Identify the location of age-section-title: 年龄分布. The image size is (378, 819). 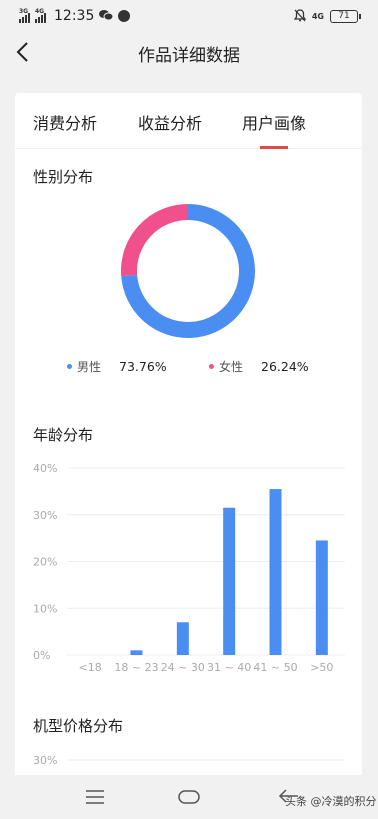
(63, 435).